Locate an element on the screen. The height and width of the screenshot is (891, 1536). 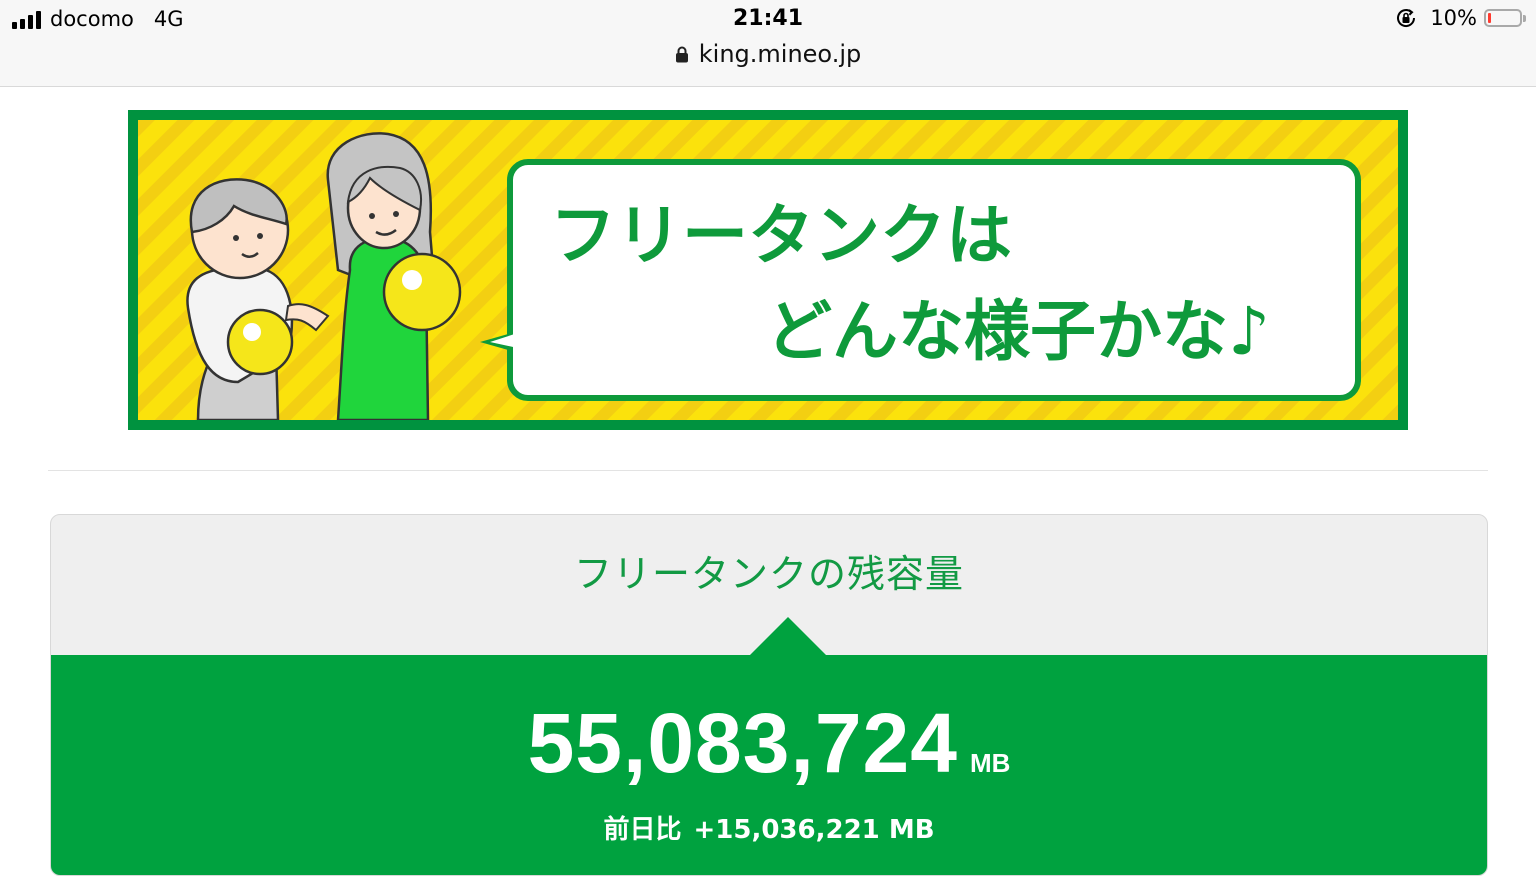
remaining-amount: 55,083,724 MB is located at coordinates (769, 743).